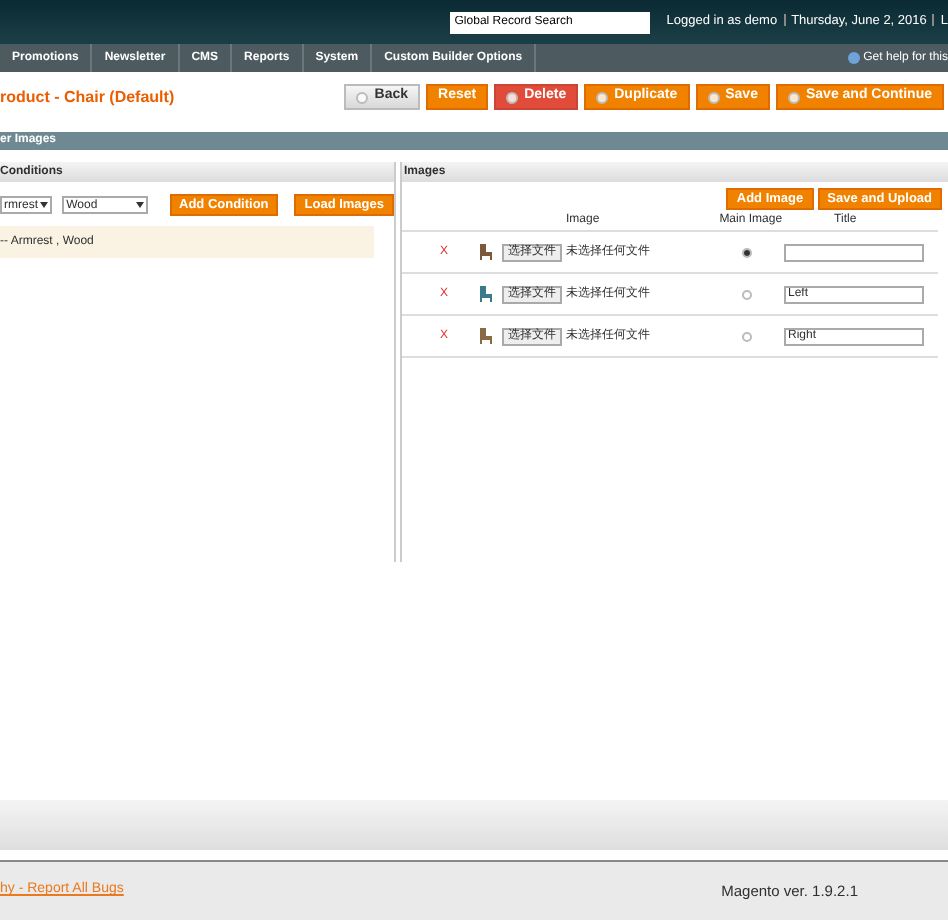 The image size is (948, 920). Describe the element at coordinates (853, 58) in the screenshot. I see `help-icon` at that location.